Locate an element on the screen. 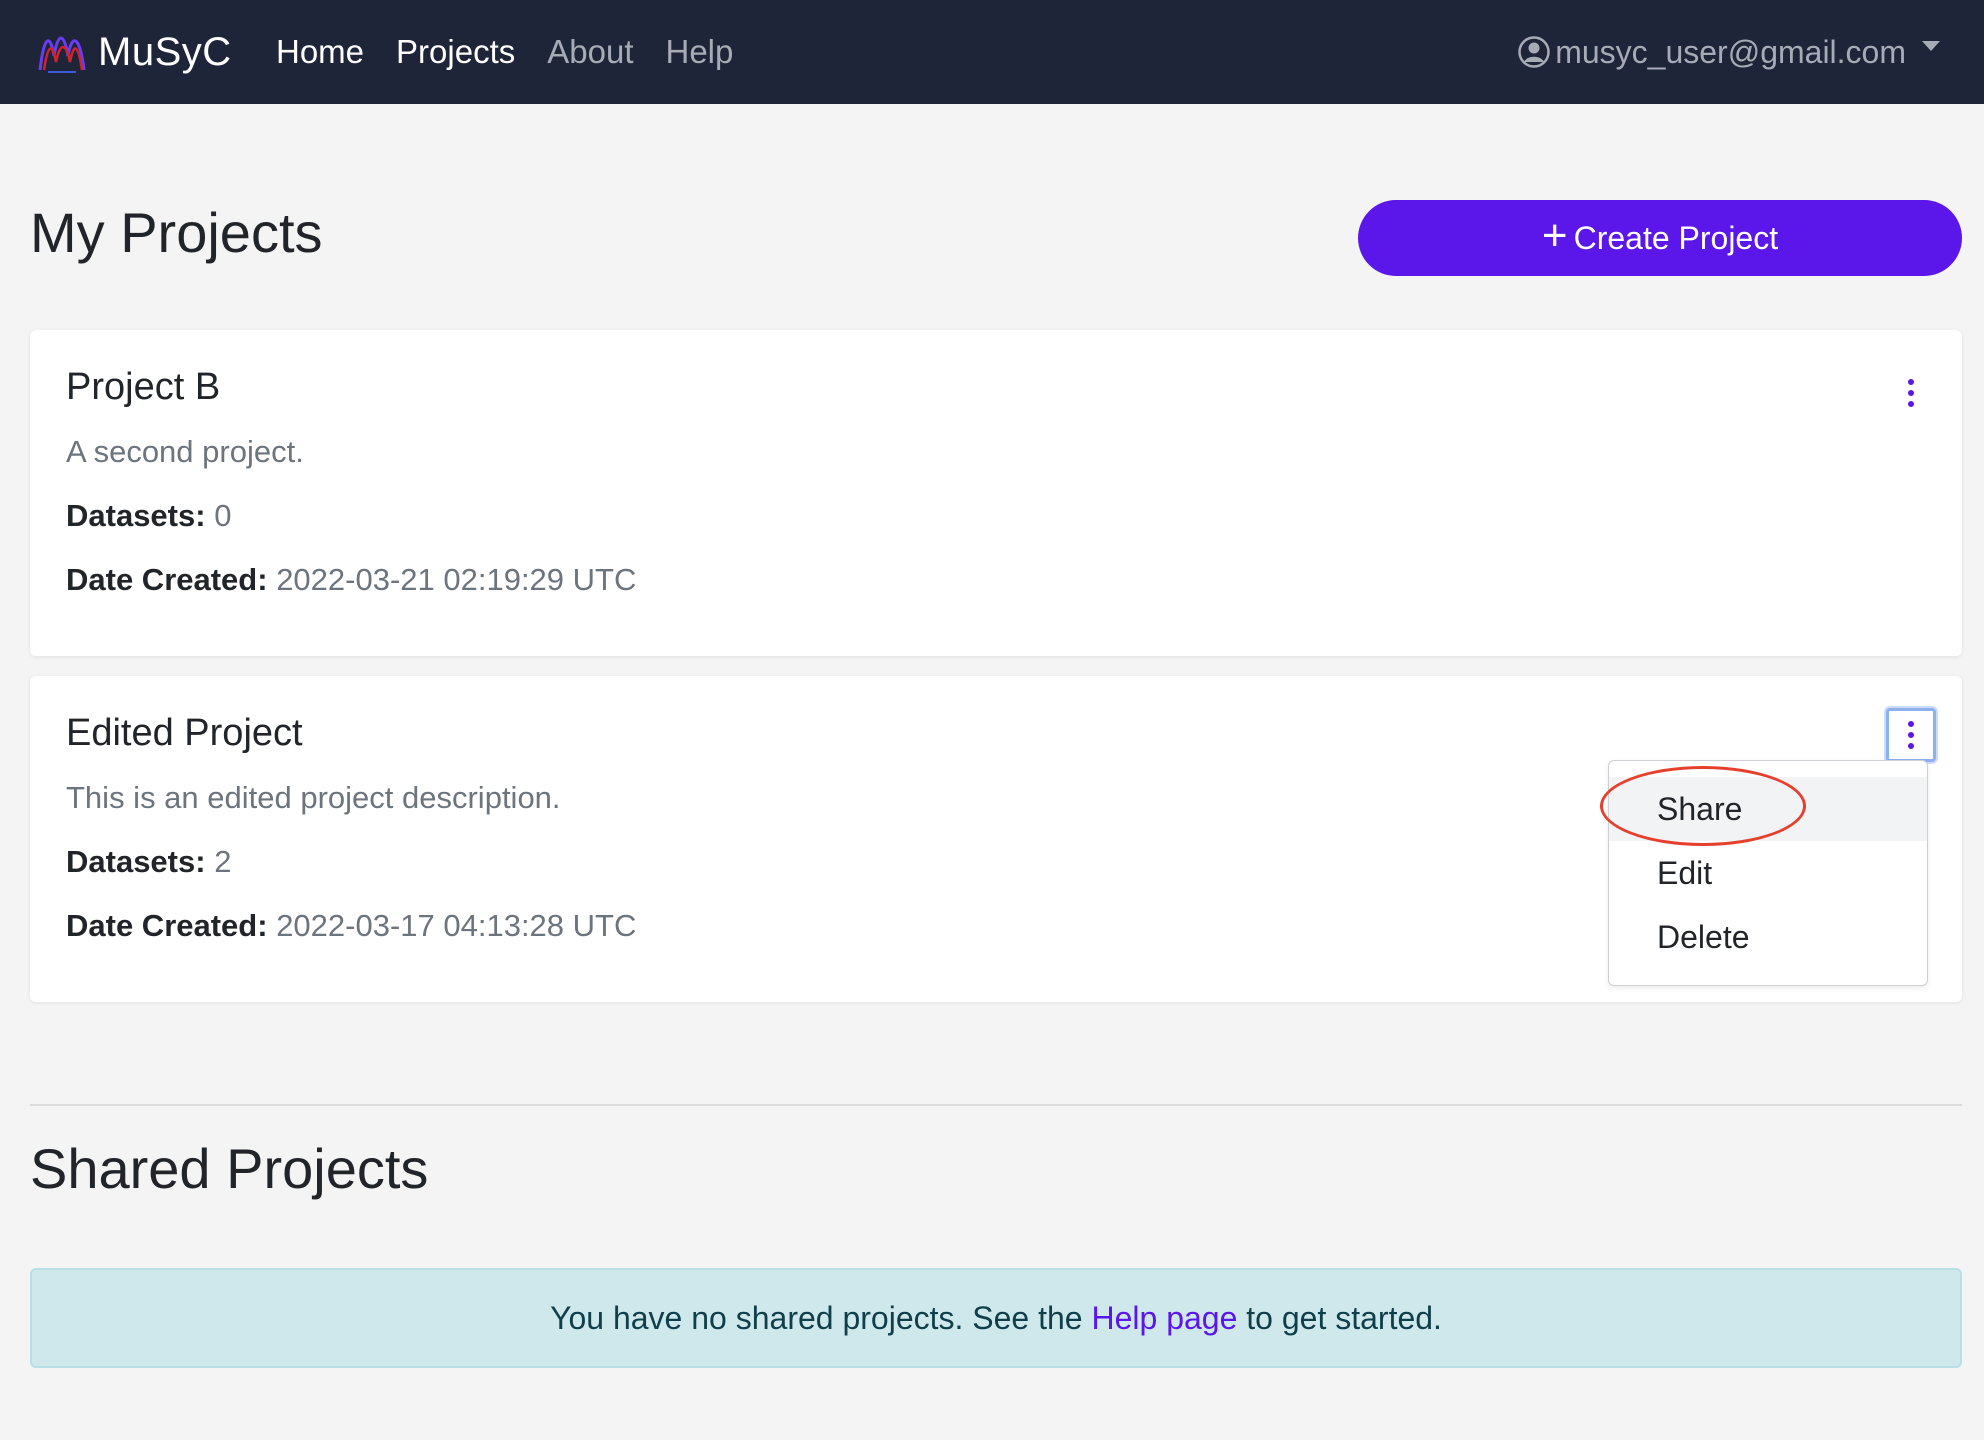 Image resolution: width=1984 pixels, height=1440 pixels. datasets-count: 2 is located at coordinates (223, 861).